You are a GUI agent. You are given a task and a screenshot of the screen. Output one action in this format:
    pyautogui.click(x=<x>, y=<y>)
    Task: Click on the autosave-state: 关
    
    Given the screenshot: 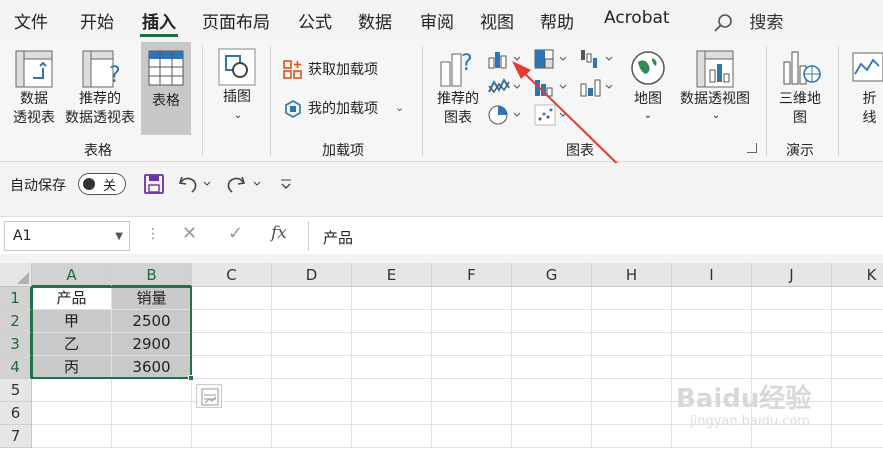 What is the action you would take?
    pyautogui.click(x=110, y=186)
    